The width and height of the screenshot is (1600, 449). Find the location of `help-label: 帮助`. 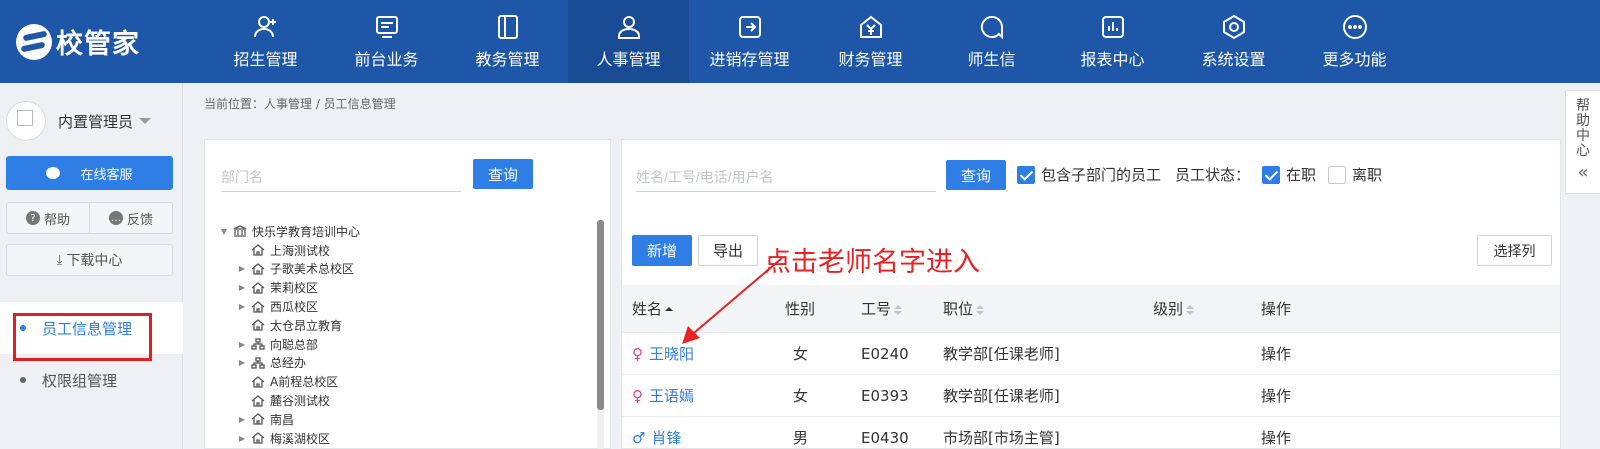

help-label: 帮助 is located at coordinates (56, 220).